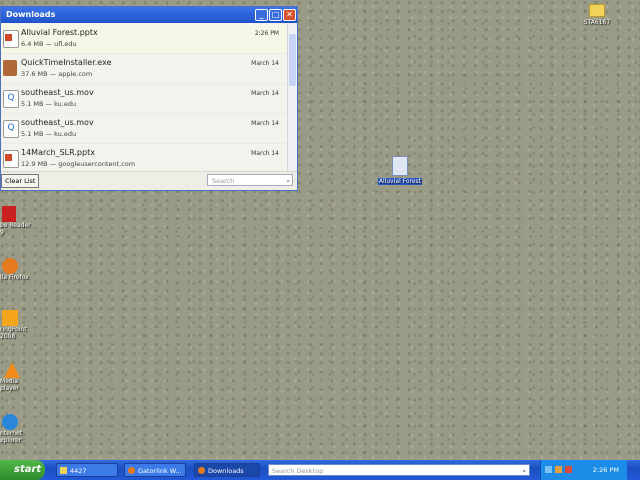  Describe the element at coordinates (298, 471) in the screenshot. I see `search-placeholder: Search Desktop` at that location.